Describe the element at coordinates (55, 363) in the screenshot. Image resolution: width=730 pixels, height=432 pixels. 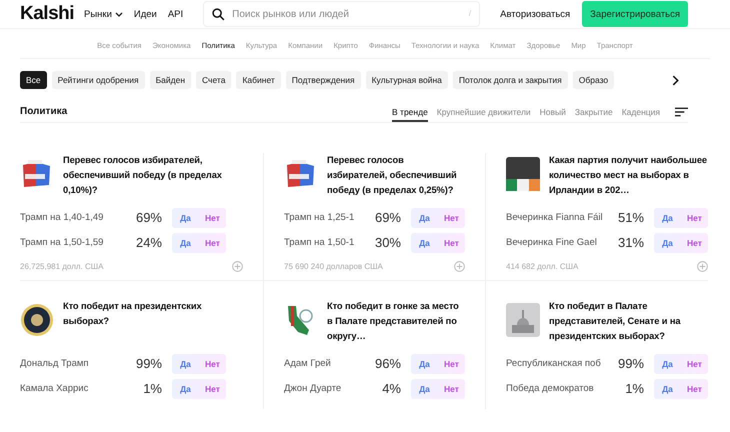
I see `outcome-label: Дональд Трамп` at that location.